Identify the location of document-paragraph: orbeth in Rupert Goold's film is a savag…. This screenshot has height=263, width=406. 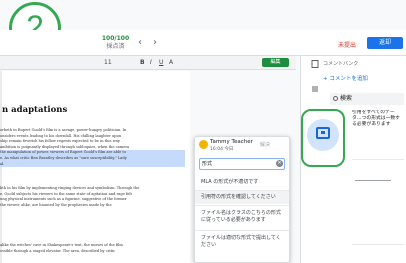
(92, 148).